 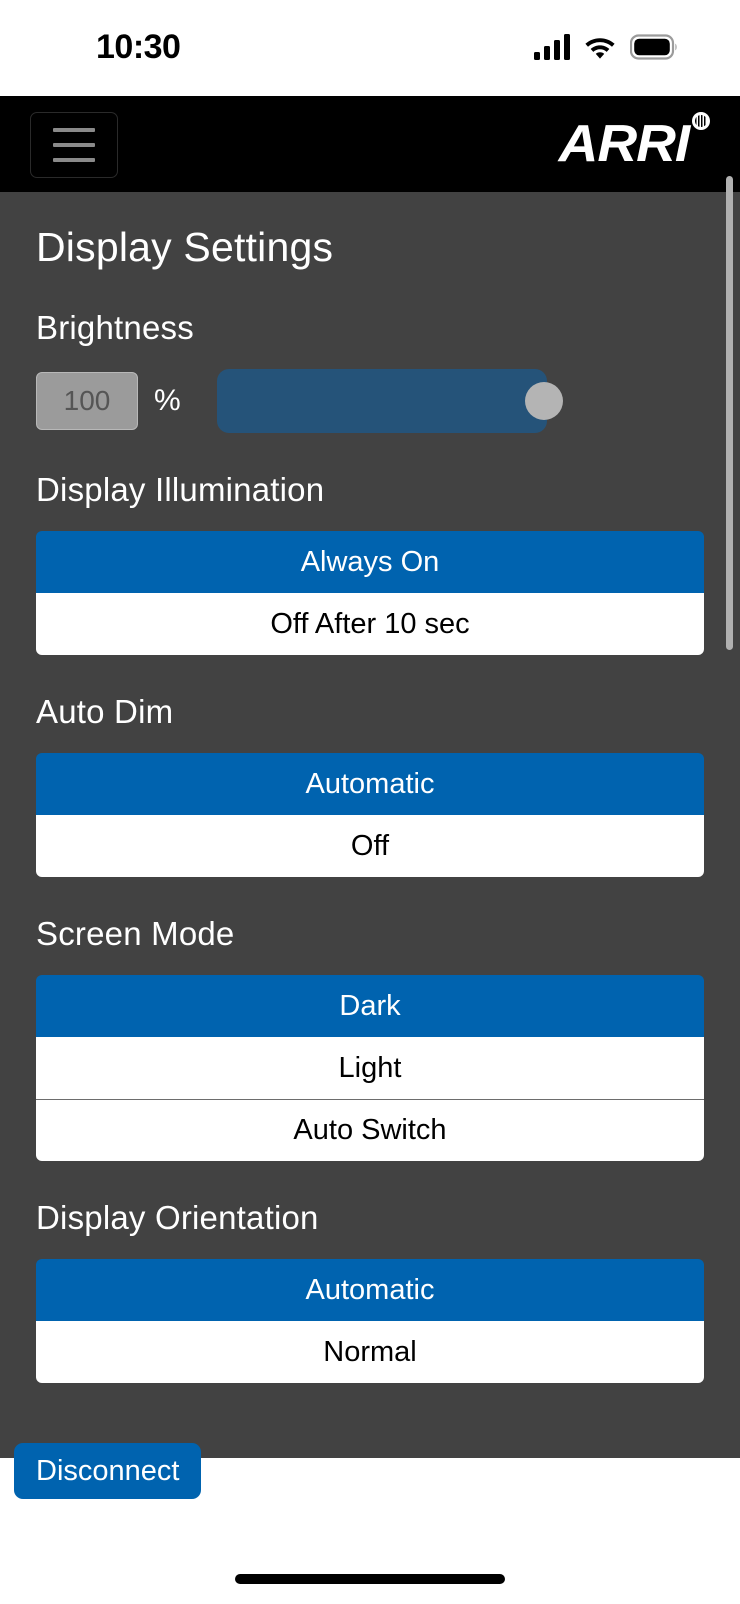 I want to click on percent-unit-label: %, so click(x=167, y=400).